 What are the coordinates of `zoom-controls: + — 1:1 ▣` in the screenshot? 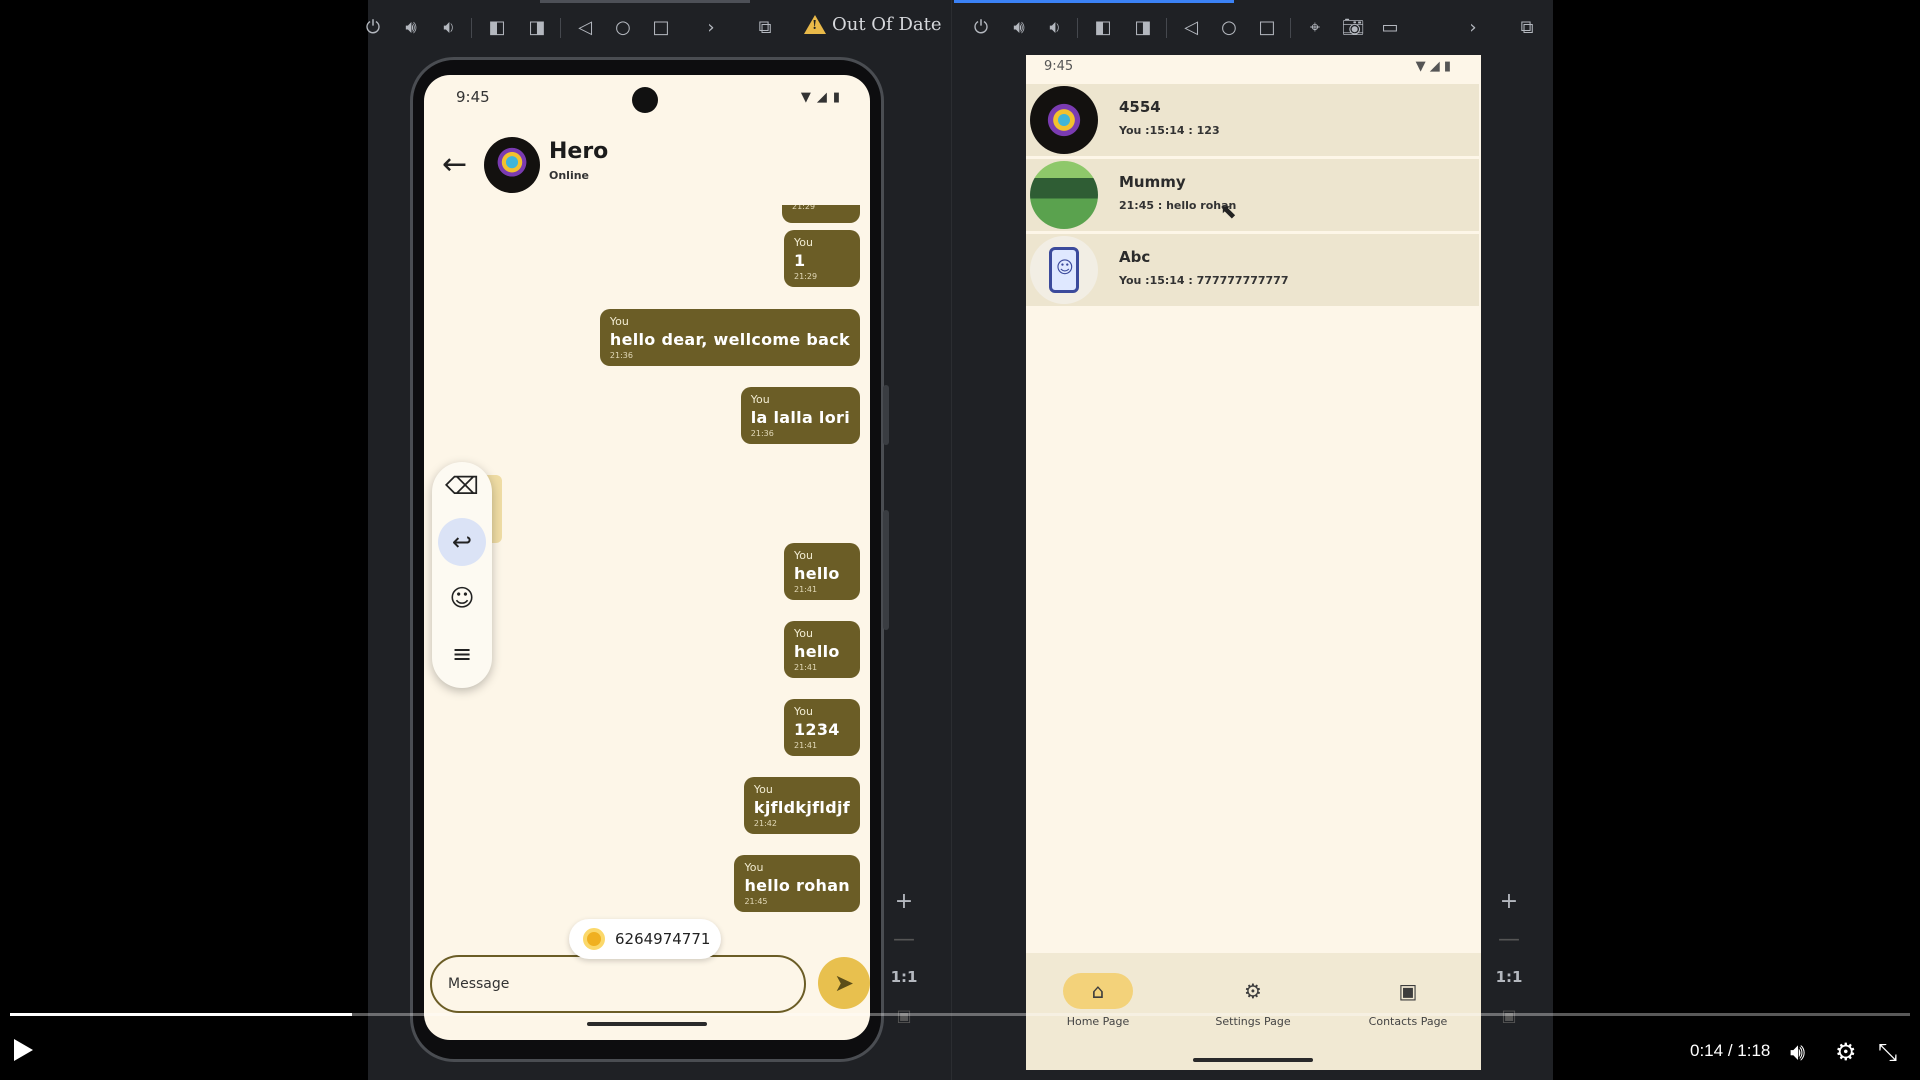 It's located at (904, 958).